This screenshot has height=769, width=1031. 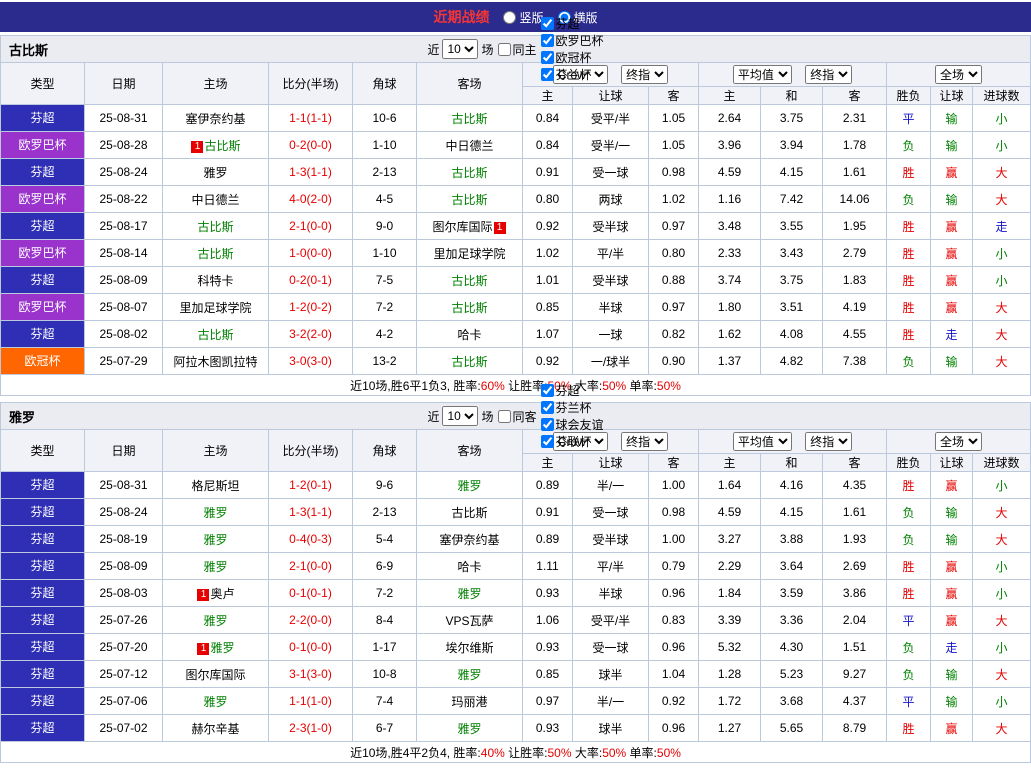 What do you see at coordinates (1001, 485) in the screenshot?
I see `result-goals: 小` at bounding box center [1001, 485].